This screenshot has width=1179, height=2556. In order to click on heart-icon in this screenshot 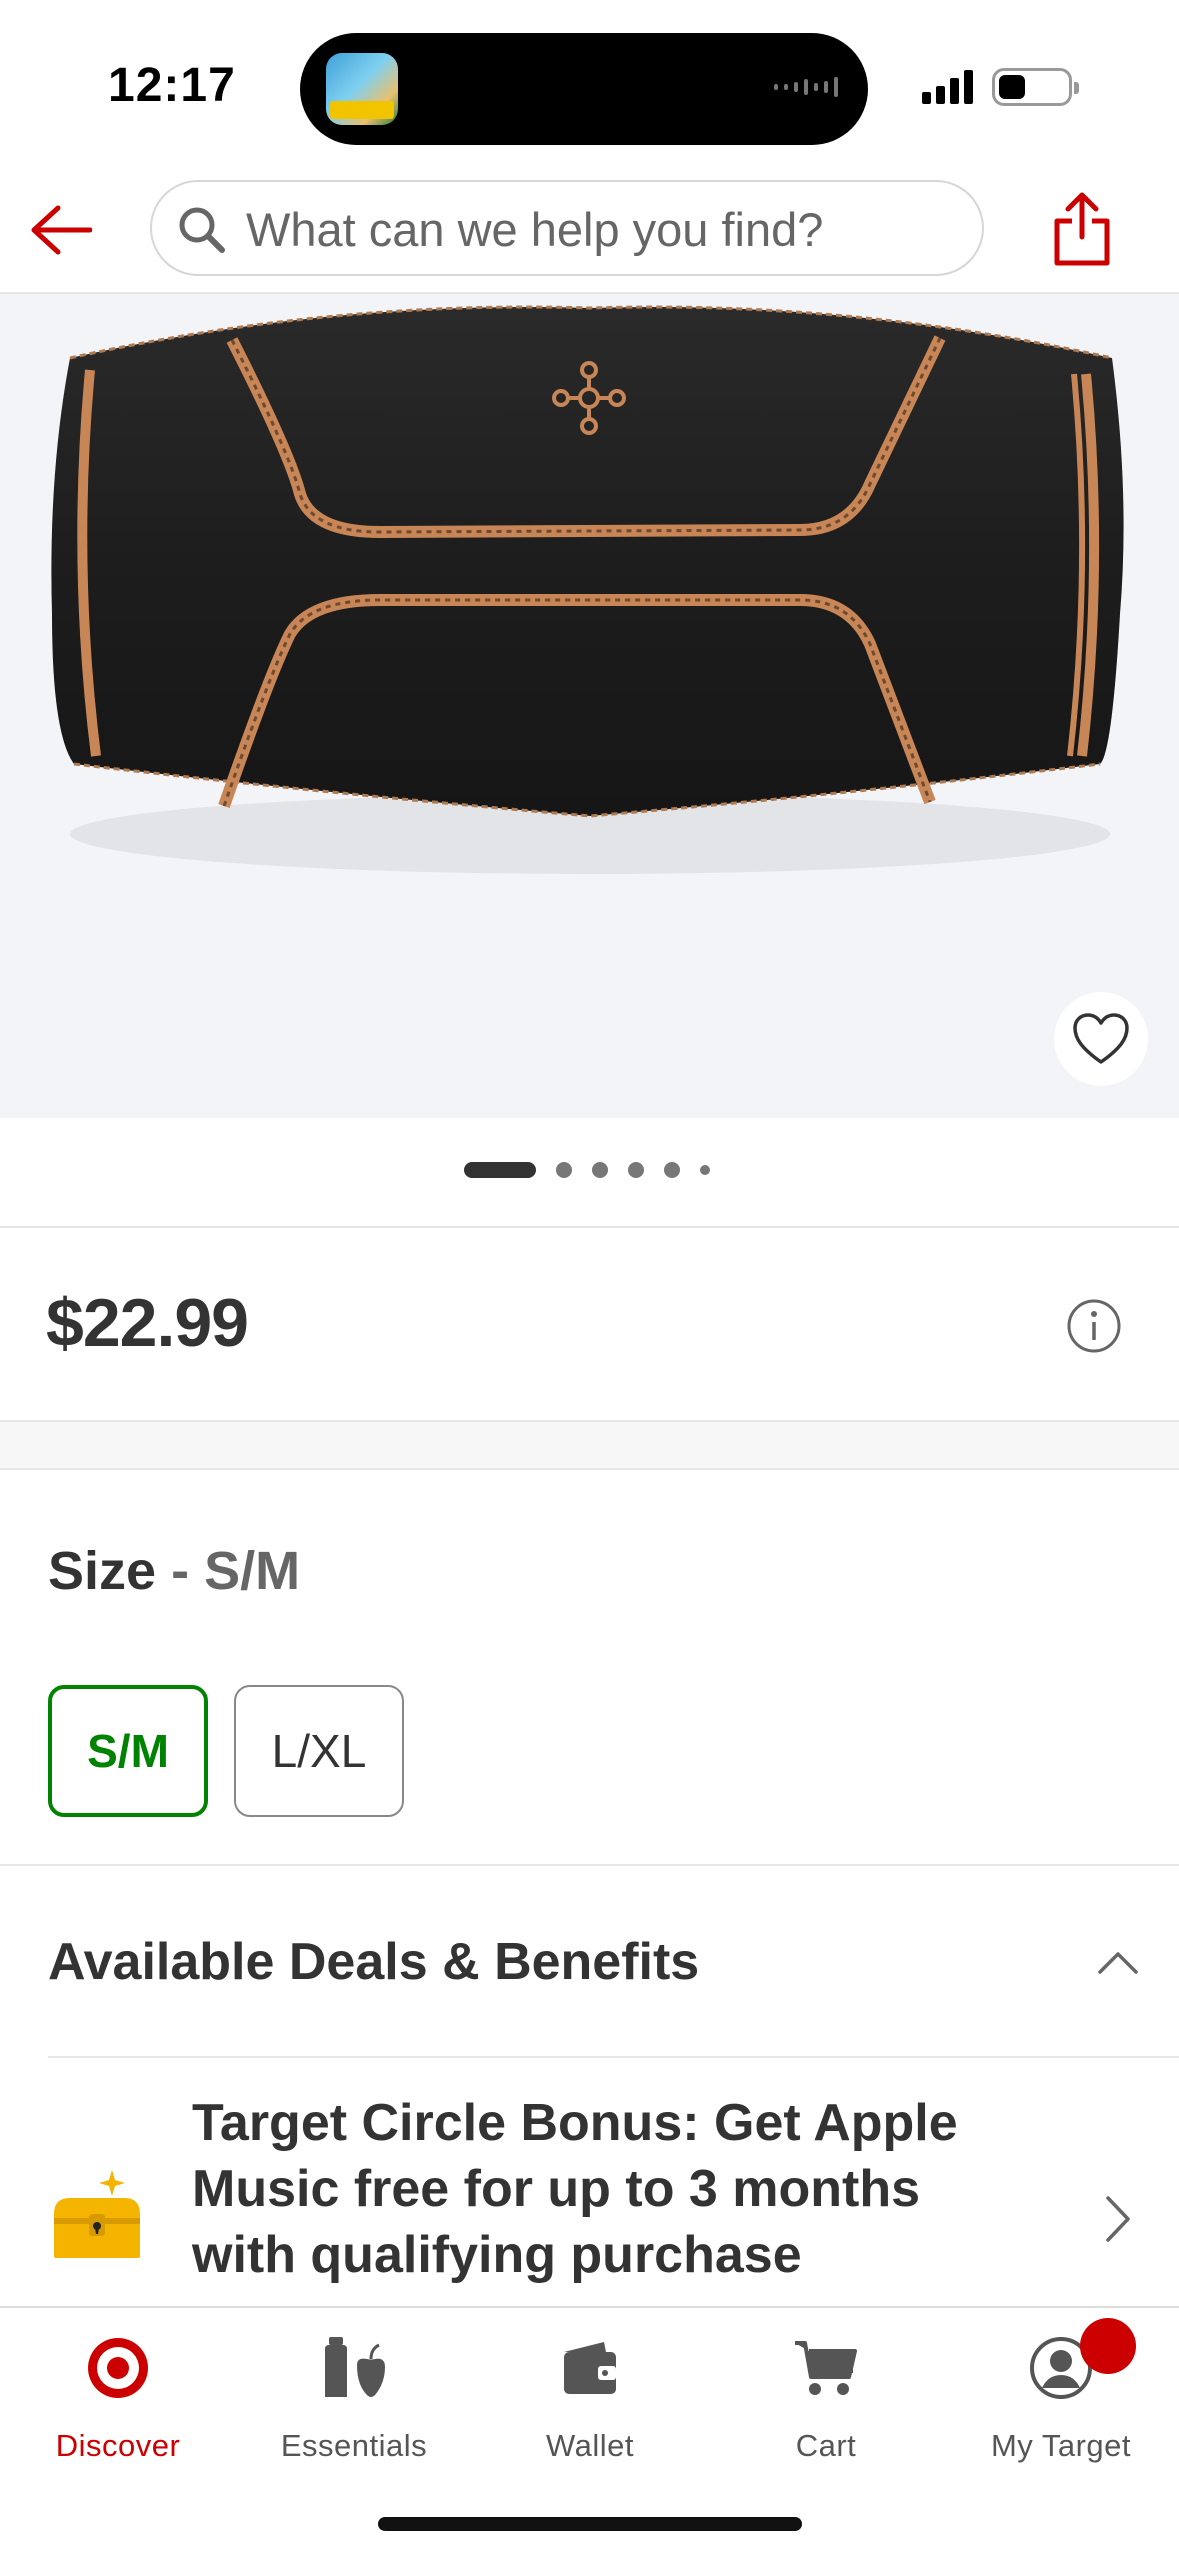, I will do `click(1101, 1038)`.